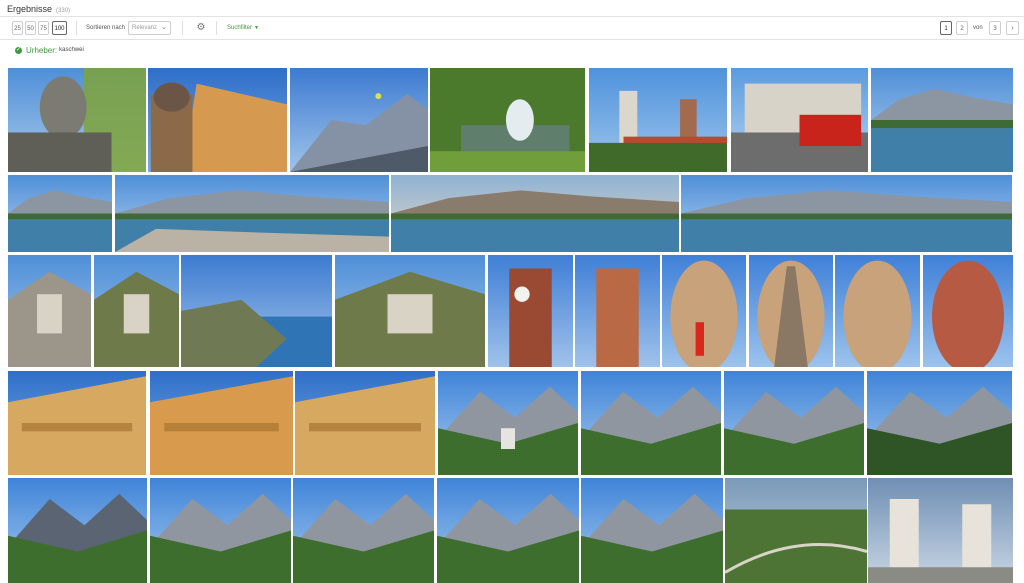 This screenshot has width=1024, height=583. I want to click on photo-mountain-sea, so click(256, 311).